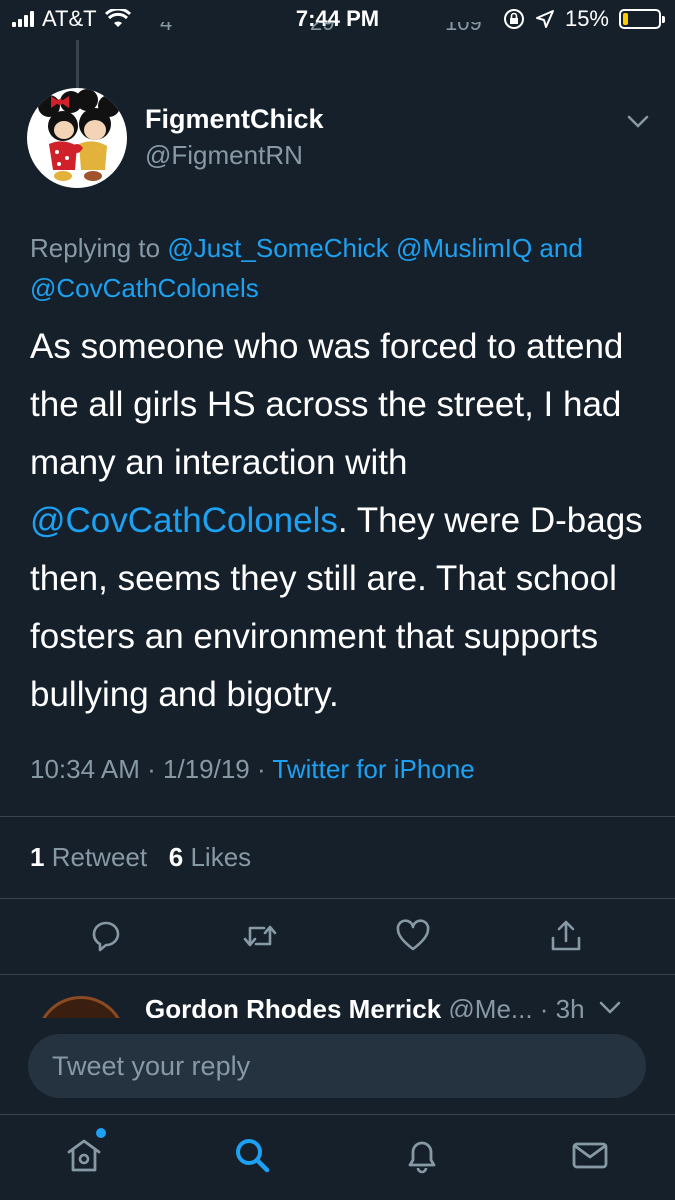  I want to click on retweet-icon, so click(260, 936).